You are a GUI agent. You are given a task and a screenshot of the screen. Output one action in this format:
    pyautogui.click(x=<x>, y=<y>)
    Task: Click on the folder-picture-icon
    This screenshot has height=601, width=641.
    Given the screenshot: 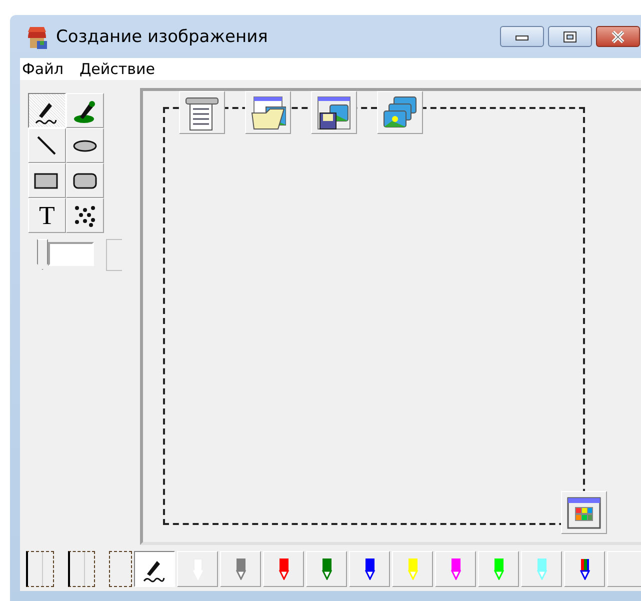 What is the action you would take?
    pyautogui.click(x=268, y=112)
    